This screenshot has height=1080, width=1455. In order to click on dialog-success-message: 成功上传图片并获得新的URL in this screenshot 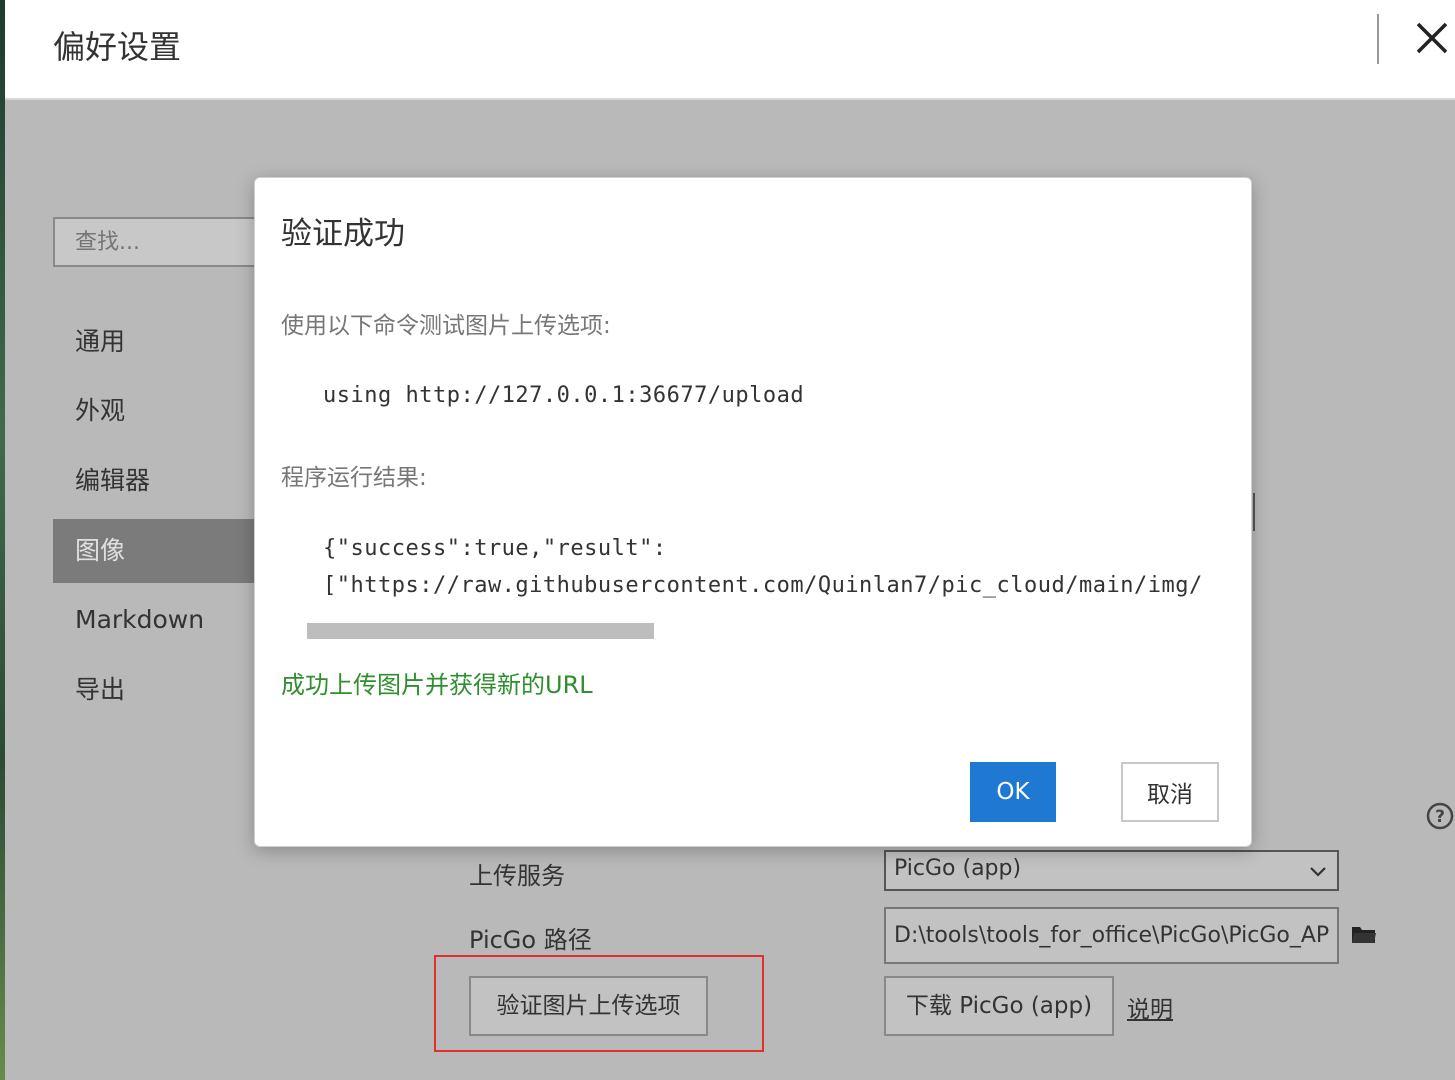, I will do `click(437, 685)`.